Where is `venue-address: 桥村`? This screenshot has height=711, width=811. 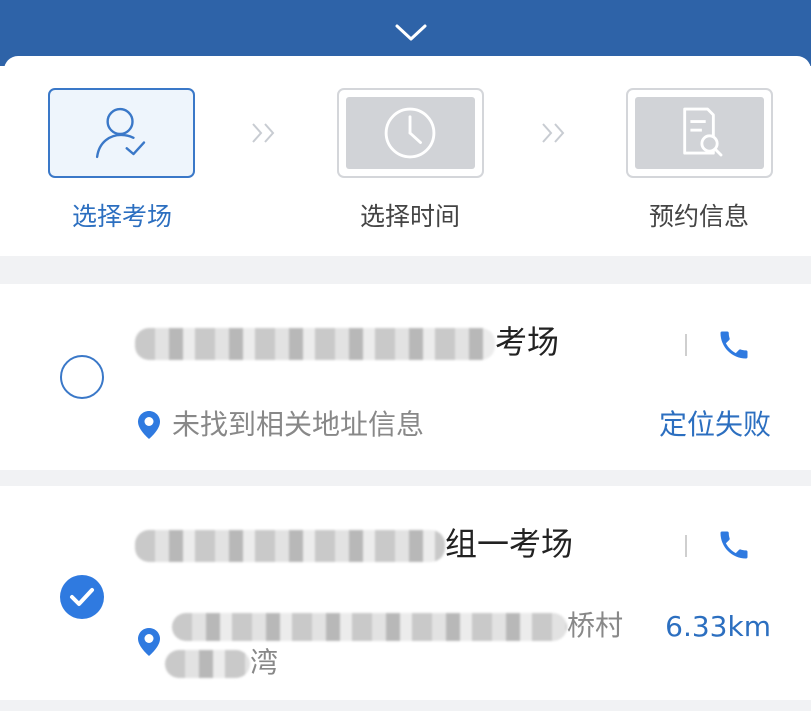
venue-address: 桥村 is located at coordinates (397, 626).